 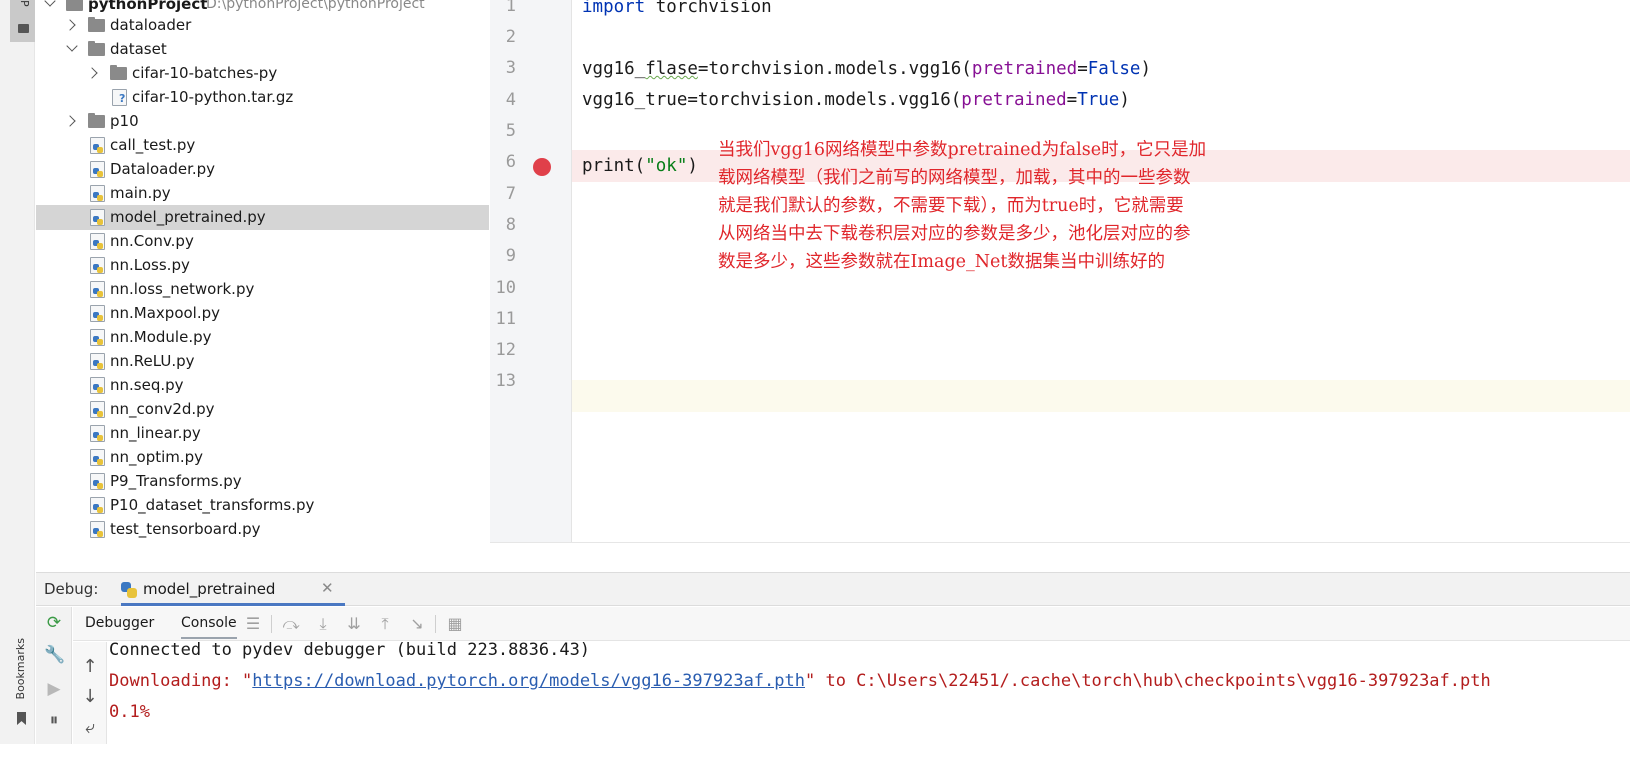 What do you see at coordinates (21, 718) in the screenshot?
I see `bookmark-icon` at bounding box center [21, 718].